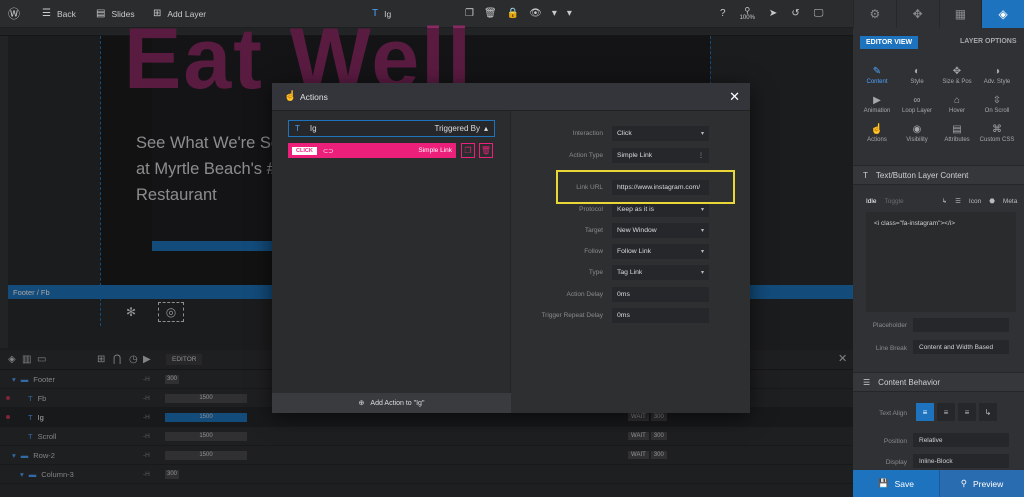 The height and width of the screenshot is (497, 1024). What do you see at coordinates (938, 175) in the screenshot?
I see `text-content-section: T Text/Button Layer Content` at bounding box center [938, 175].